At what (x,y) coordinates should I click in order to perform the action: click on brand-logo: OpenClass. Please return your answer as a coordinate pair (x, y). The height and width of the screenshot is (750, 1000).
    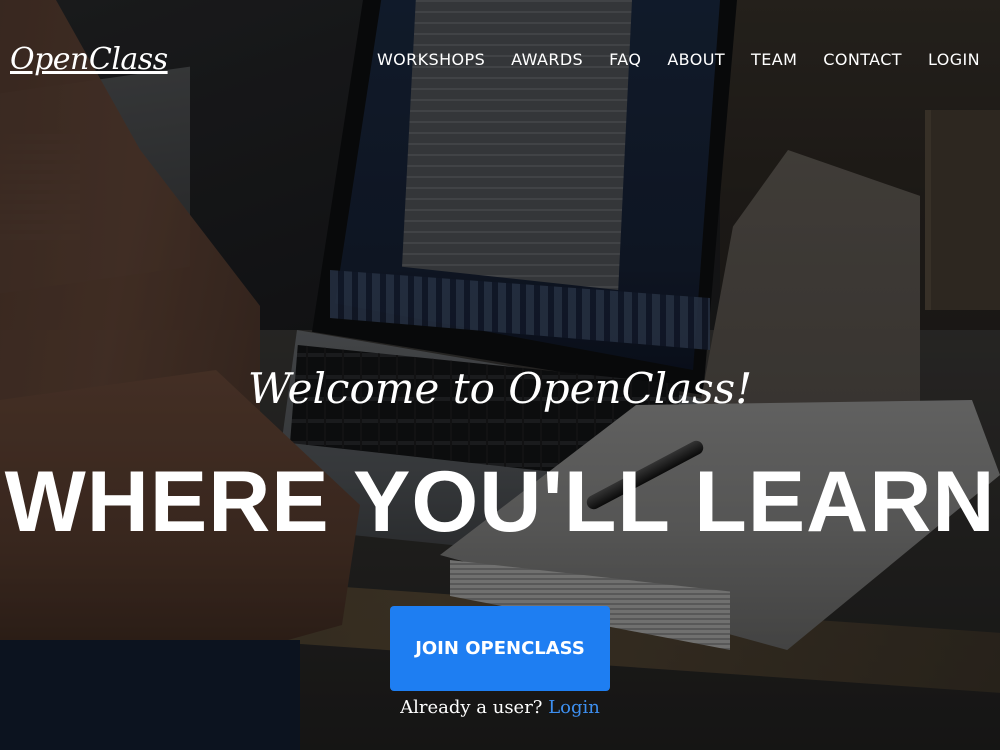
    Looking at the image, I should click on (89, 59).